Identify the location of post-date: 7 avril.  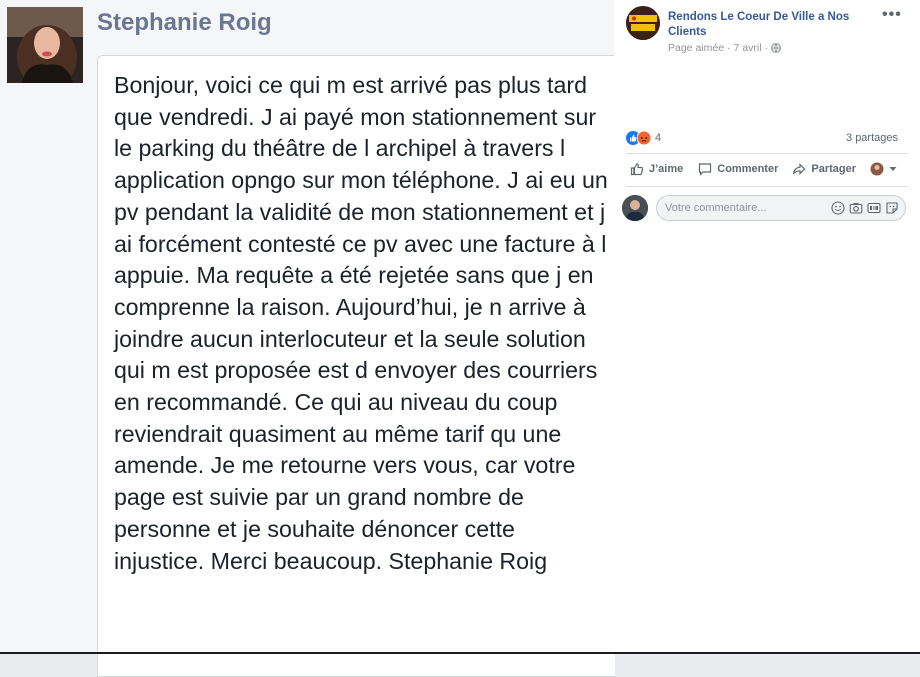
(748, 48).